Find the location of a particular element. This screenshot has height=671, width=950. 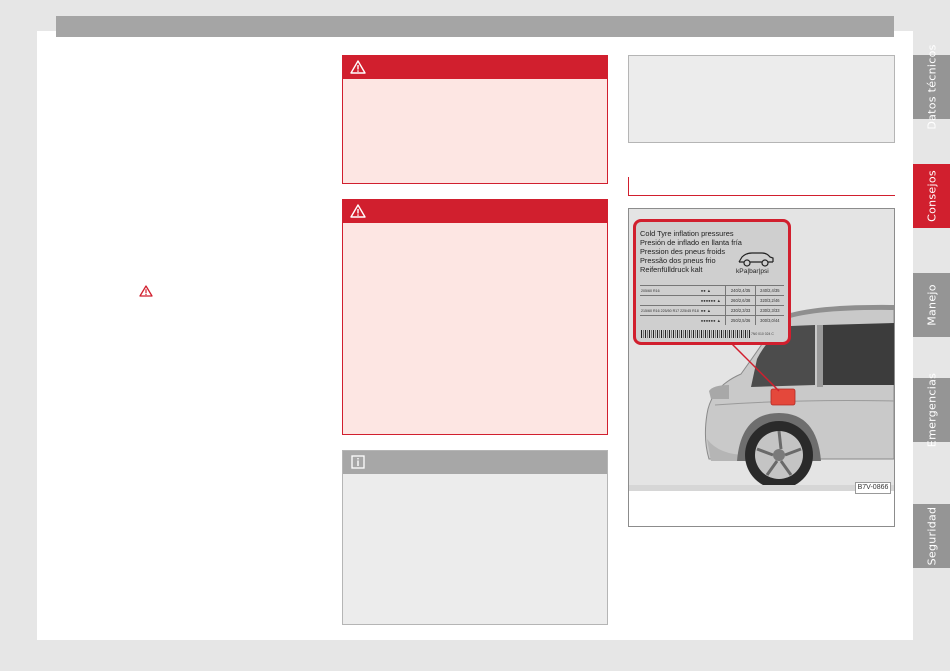

rear-pressure-cell: 240/2,4/35 is located at coordinates (769, 290).